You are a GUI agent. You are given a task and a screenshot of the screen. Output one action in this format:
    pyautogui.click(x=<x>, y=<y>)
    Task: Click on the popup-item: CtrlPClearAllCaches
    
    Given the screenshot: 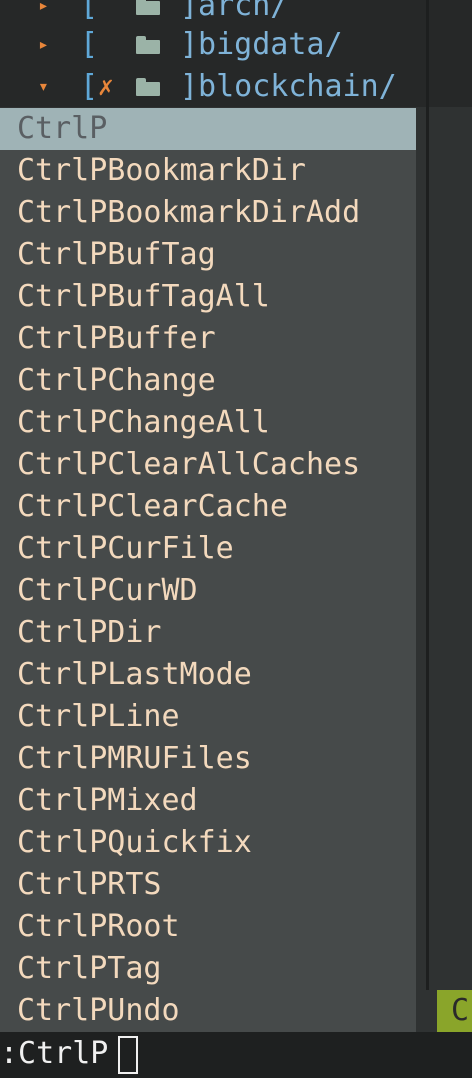 What is the action you would take?
    pyautogui.click(x=208, y=465)
    